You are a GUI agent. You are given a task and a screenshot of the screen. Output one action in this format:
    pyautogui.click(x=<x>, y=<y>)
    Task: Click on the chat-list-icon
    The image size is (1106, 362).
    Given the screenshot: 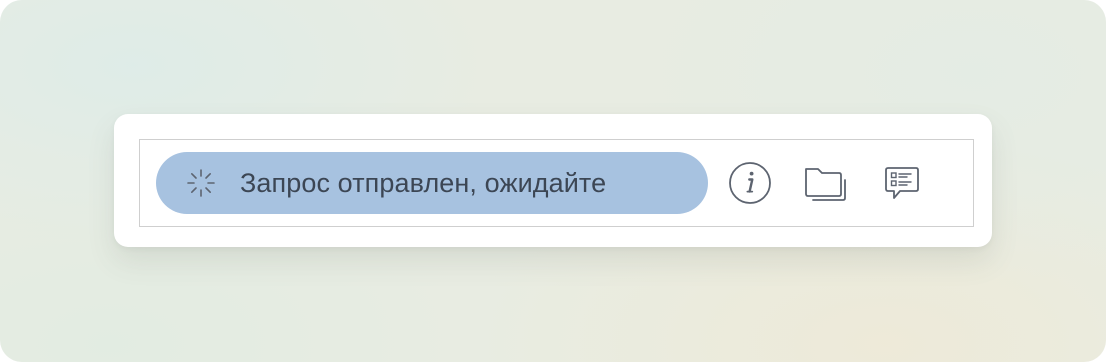 What is the action you would take?
    pyautogui.click(x=902, y=183)
    